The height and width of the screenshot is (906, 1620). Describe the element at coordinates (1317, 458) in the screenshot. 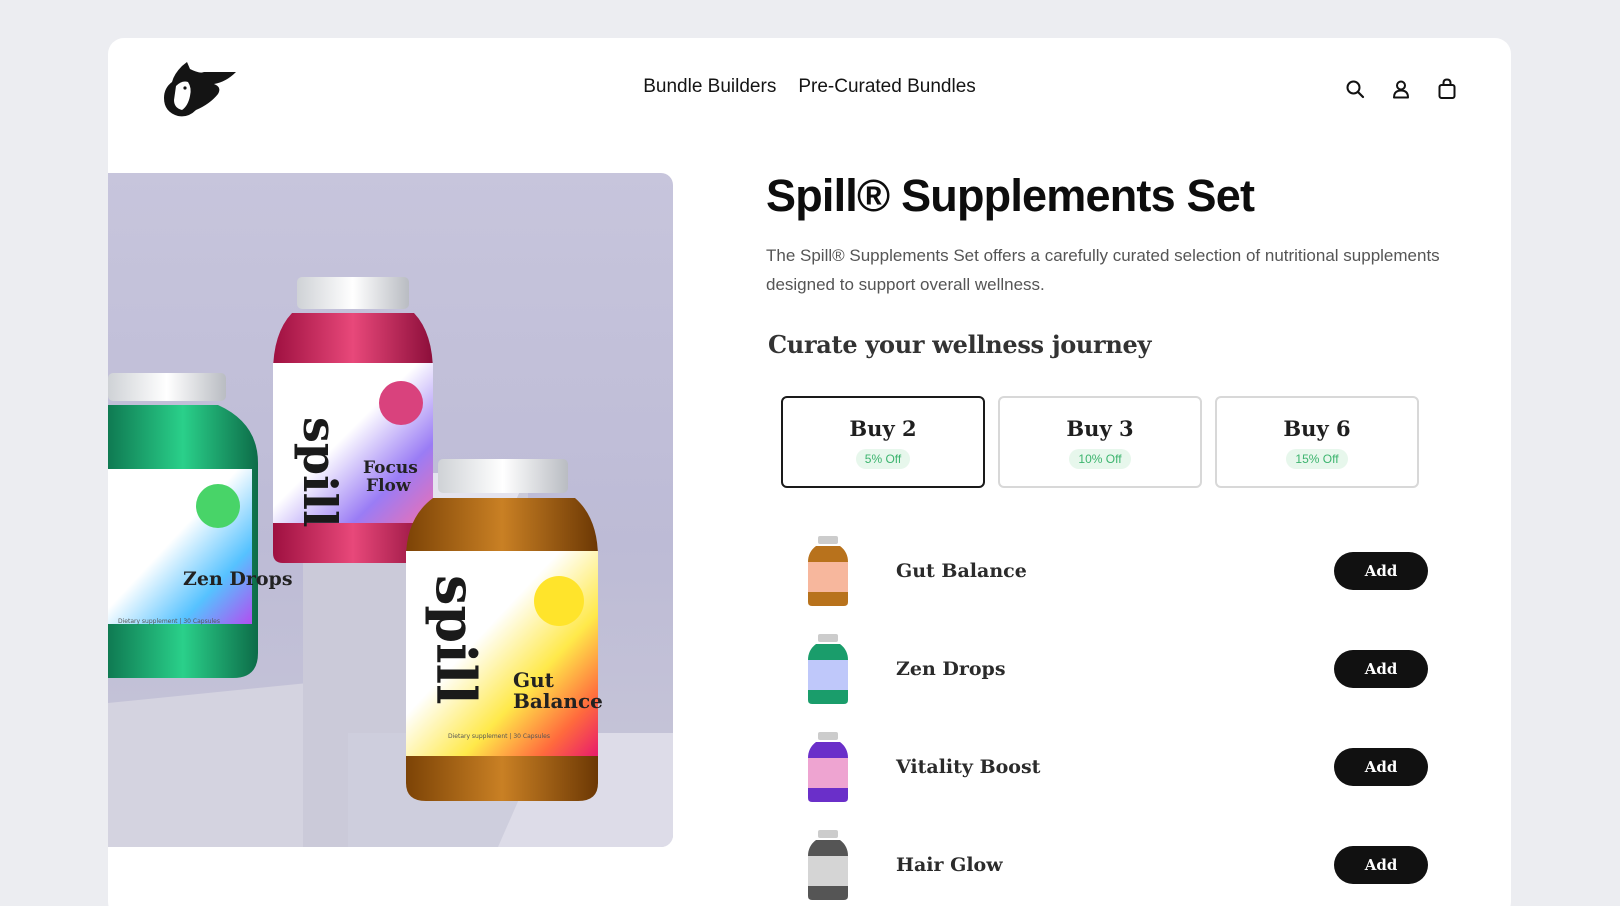

I see `discount-badge: 15% Off` at that location.